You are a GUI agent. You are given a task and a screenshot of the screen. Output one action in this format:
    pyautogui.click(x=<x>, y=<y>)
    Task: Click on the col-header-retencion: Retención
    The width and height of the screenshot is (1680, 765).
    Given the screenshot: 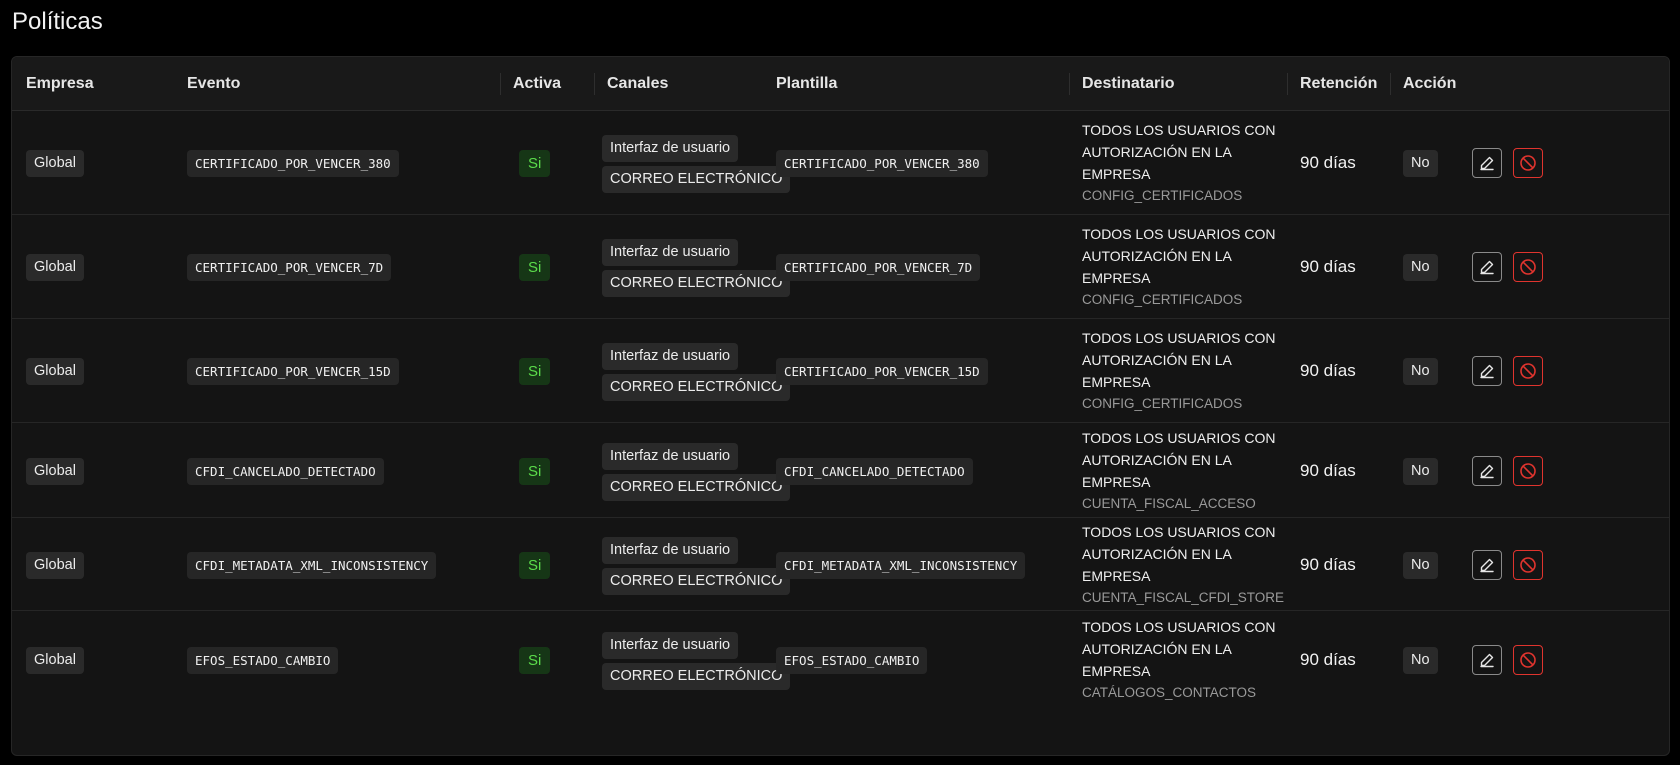 What is the action you would take?
    pyautogui.click(x=1338, y=84)
    